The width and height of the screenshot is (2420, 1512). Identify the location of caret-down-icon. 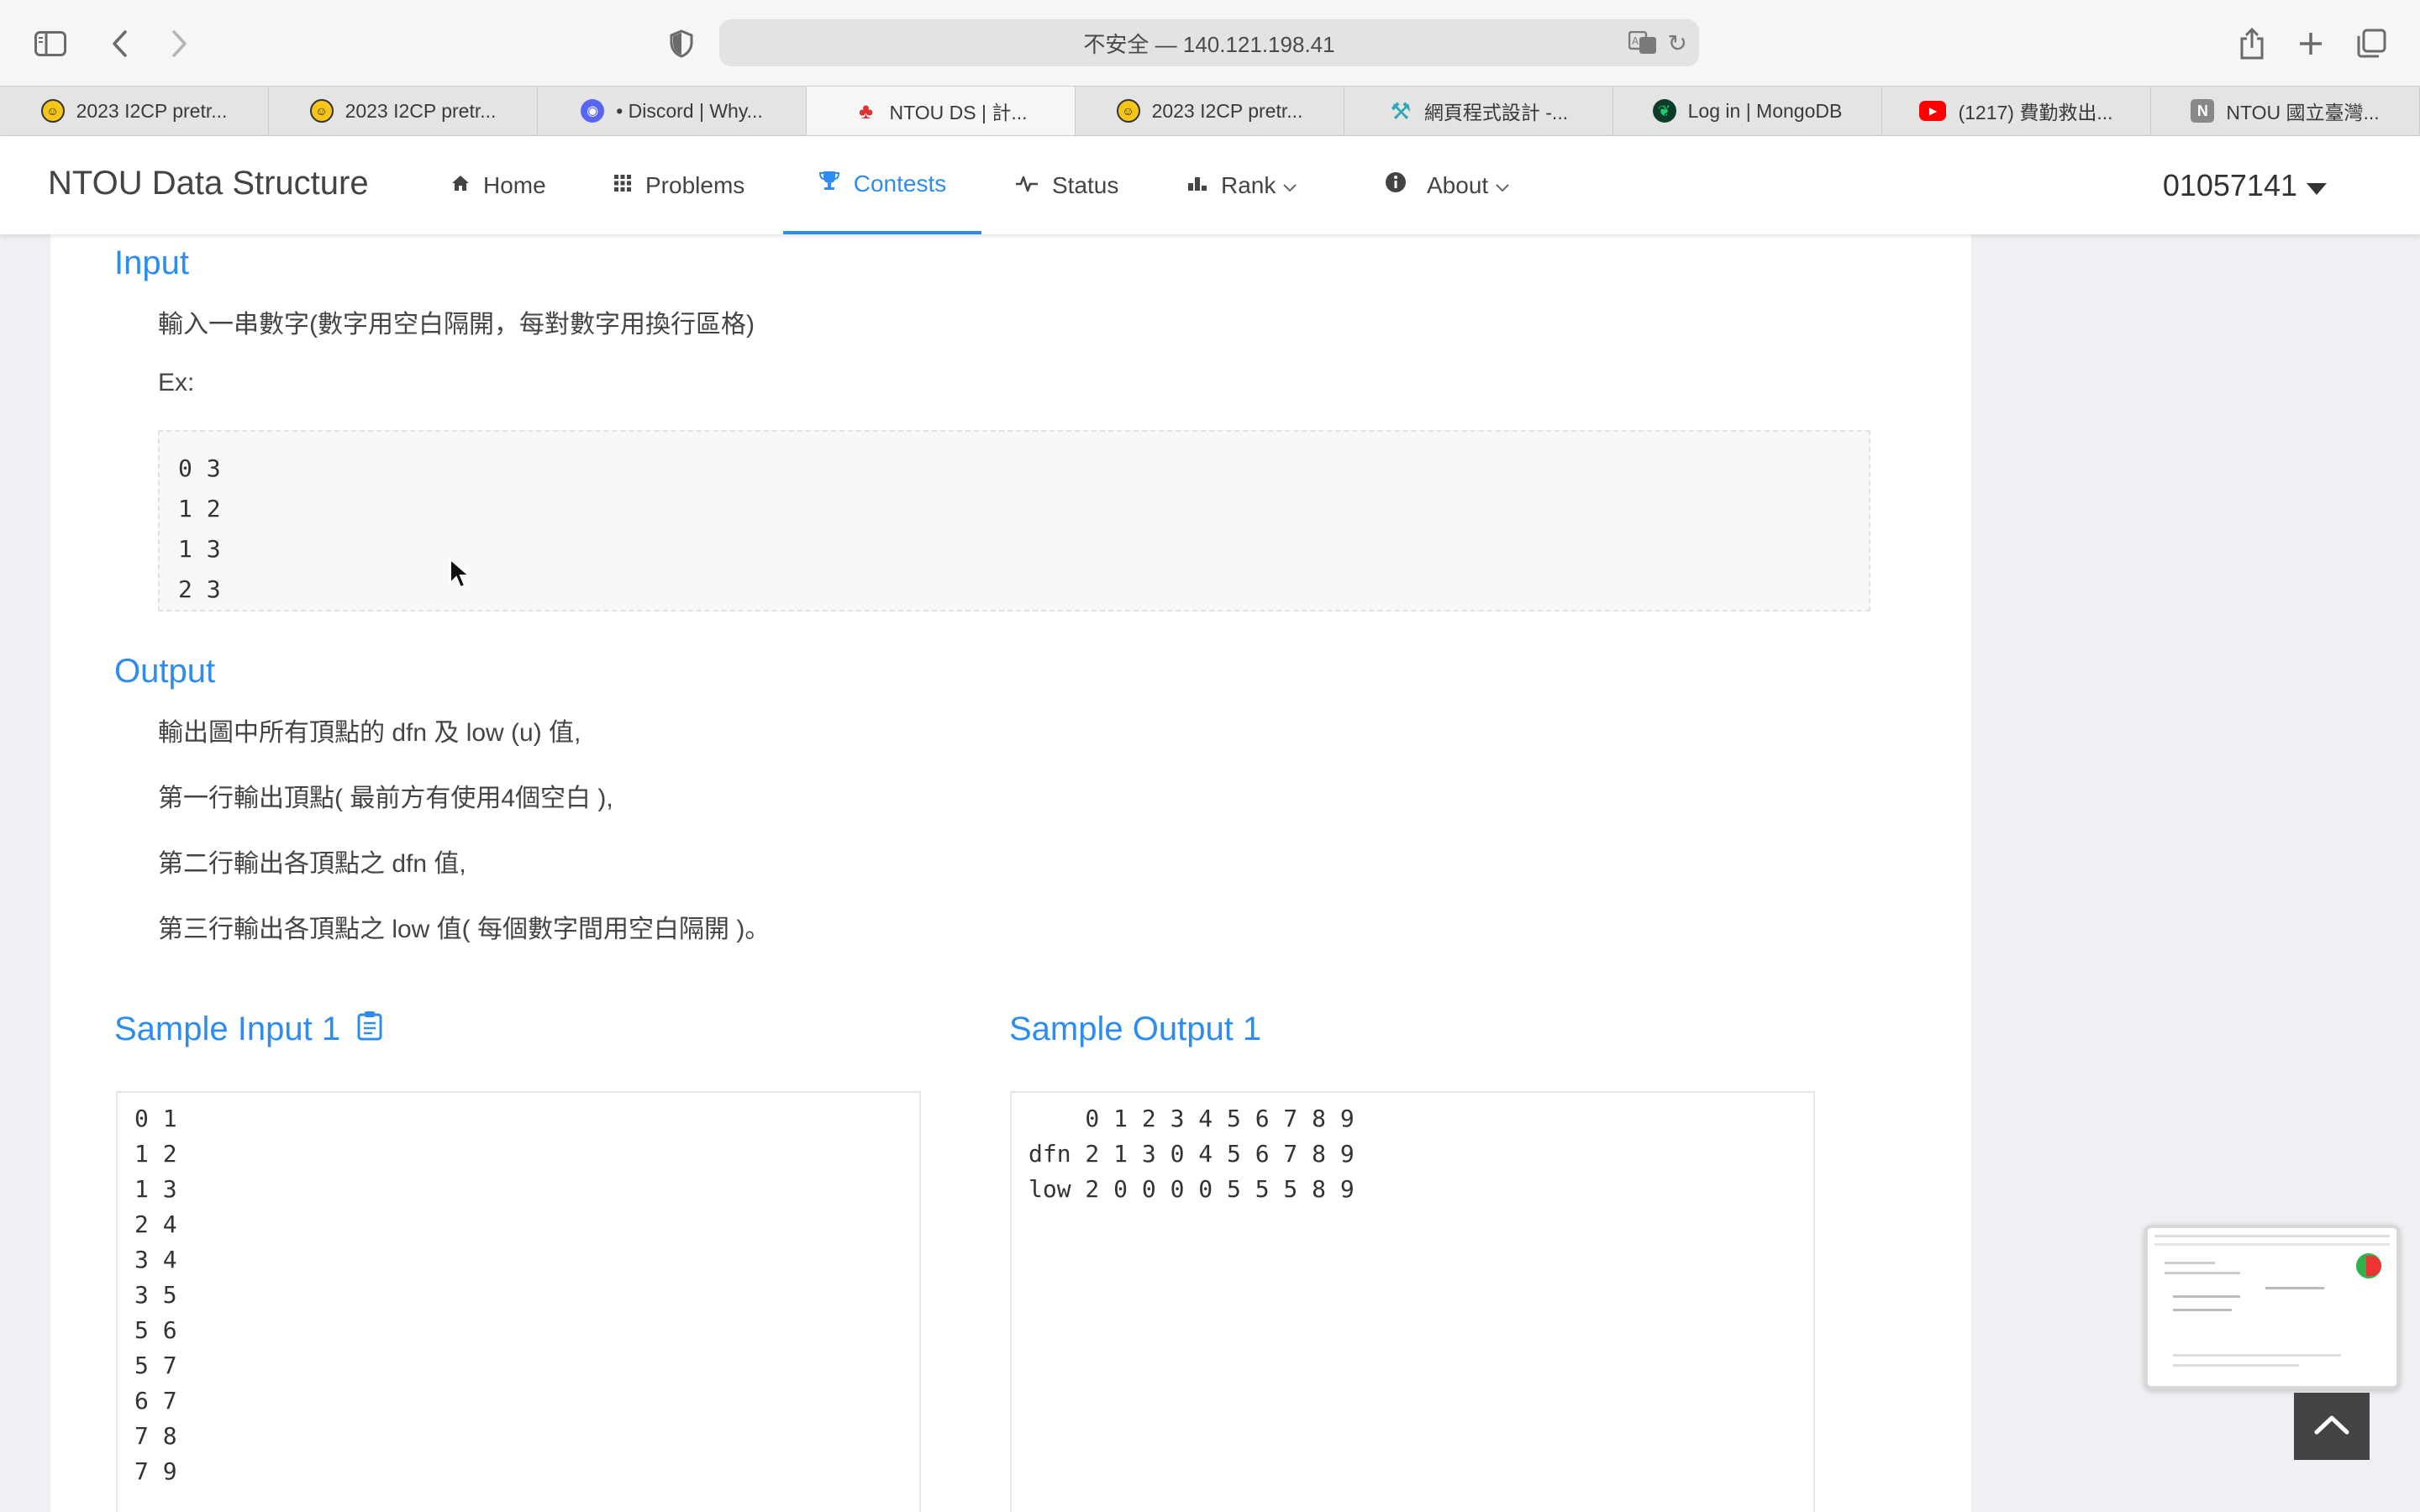
(2317, 185).